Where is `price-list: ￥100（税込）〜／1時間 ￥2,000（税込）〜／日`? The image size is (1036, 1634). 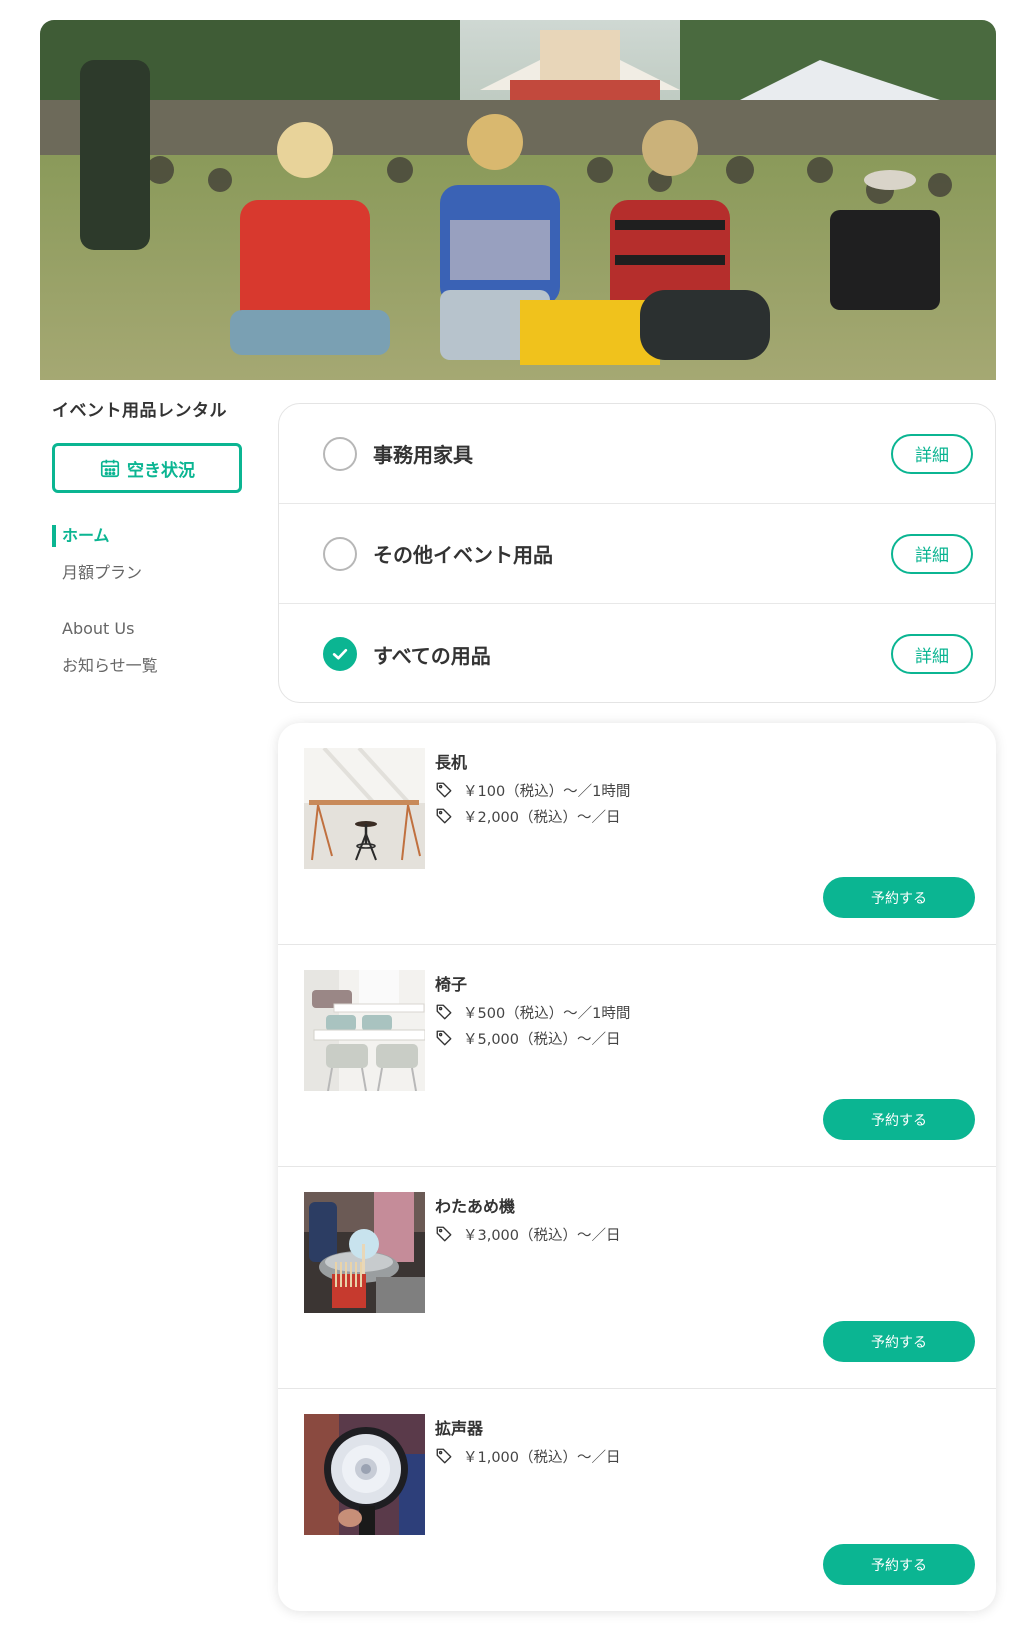
price-list: ￥100（税込）〜／1時間 ￥2,000（税込）〜／日 is located at coordinates (532, 803).